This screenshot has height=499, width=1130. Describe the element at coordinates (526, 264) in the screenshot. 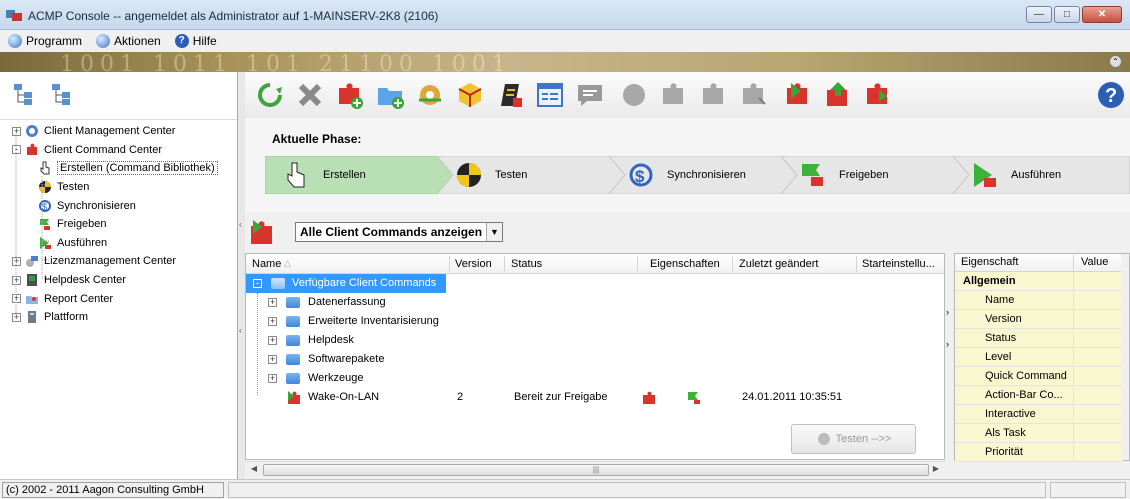

I see `column-status: Status` at that location.